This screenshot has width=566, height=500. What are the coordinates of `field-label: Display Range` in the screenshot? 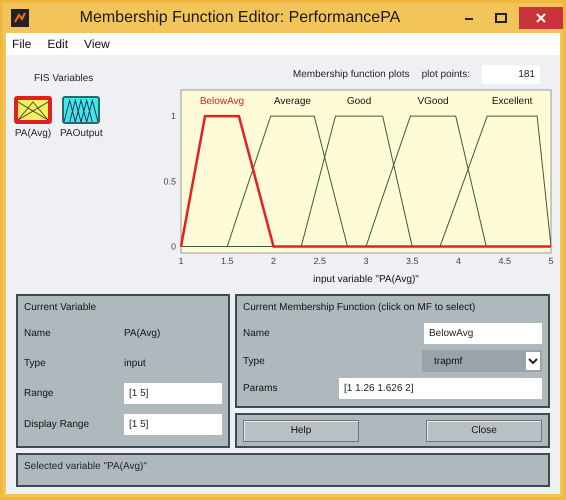 It's located at (57, 424).